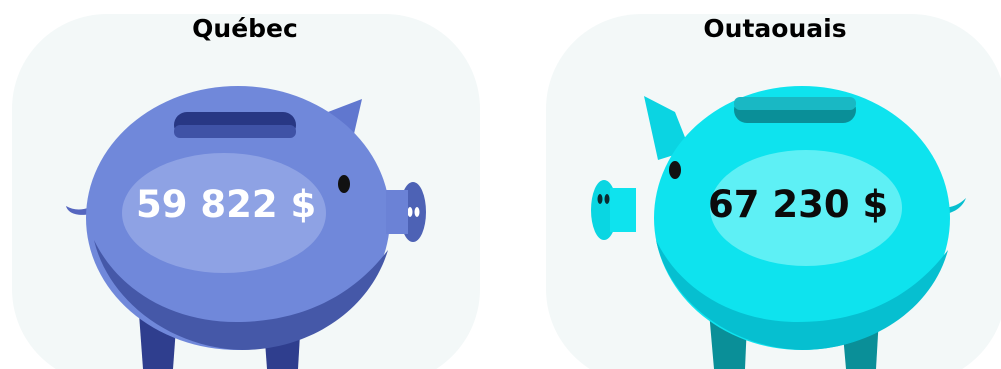 The image size is (1001, 369). Describe the element at coordinates (226, 204) in the screenshot. I see `savings-amount: 59 822 $` at that location.